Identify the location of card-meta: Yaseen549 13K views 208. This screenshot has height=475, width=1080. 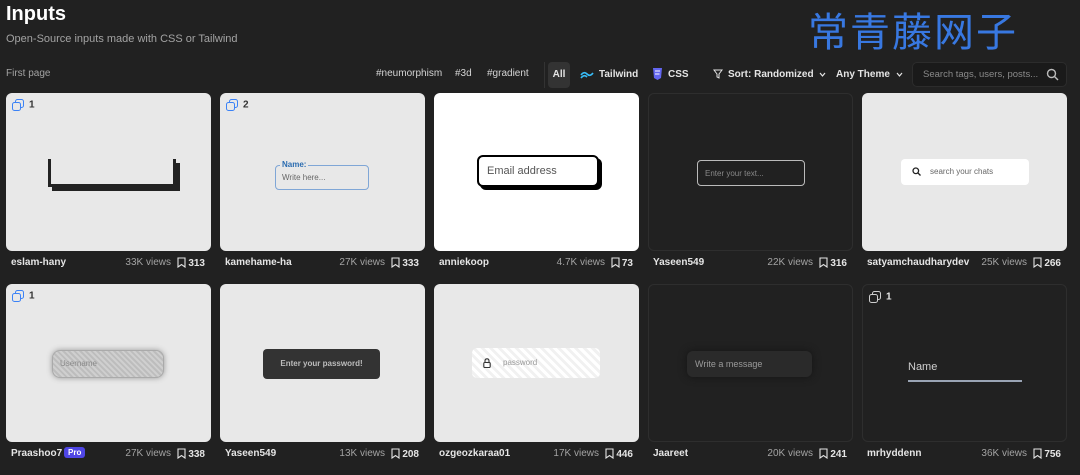
(322, 454).